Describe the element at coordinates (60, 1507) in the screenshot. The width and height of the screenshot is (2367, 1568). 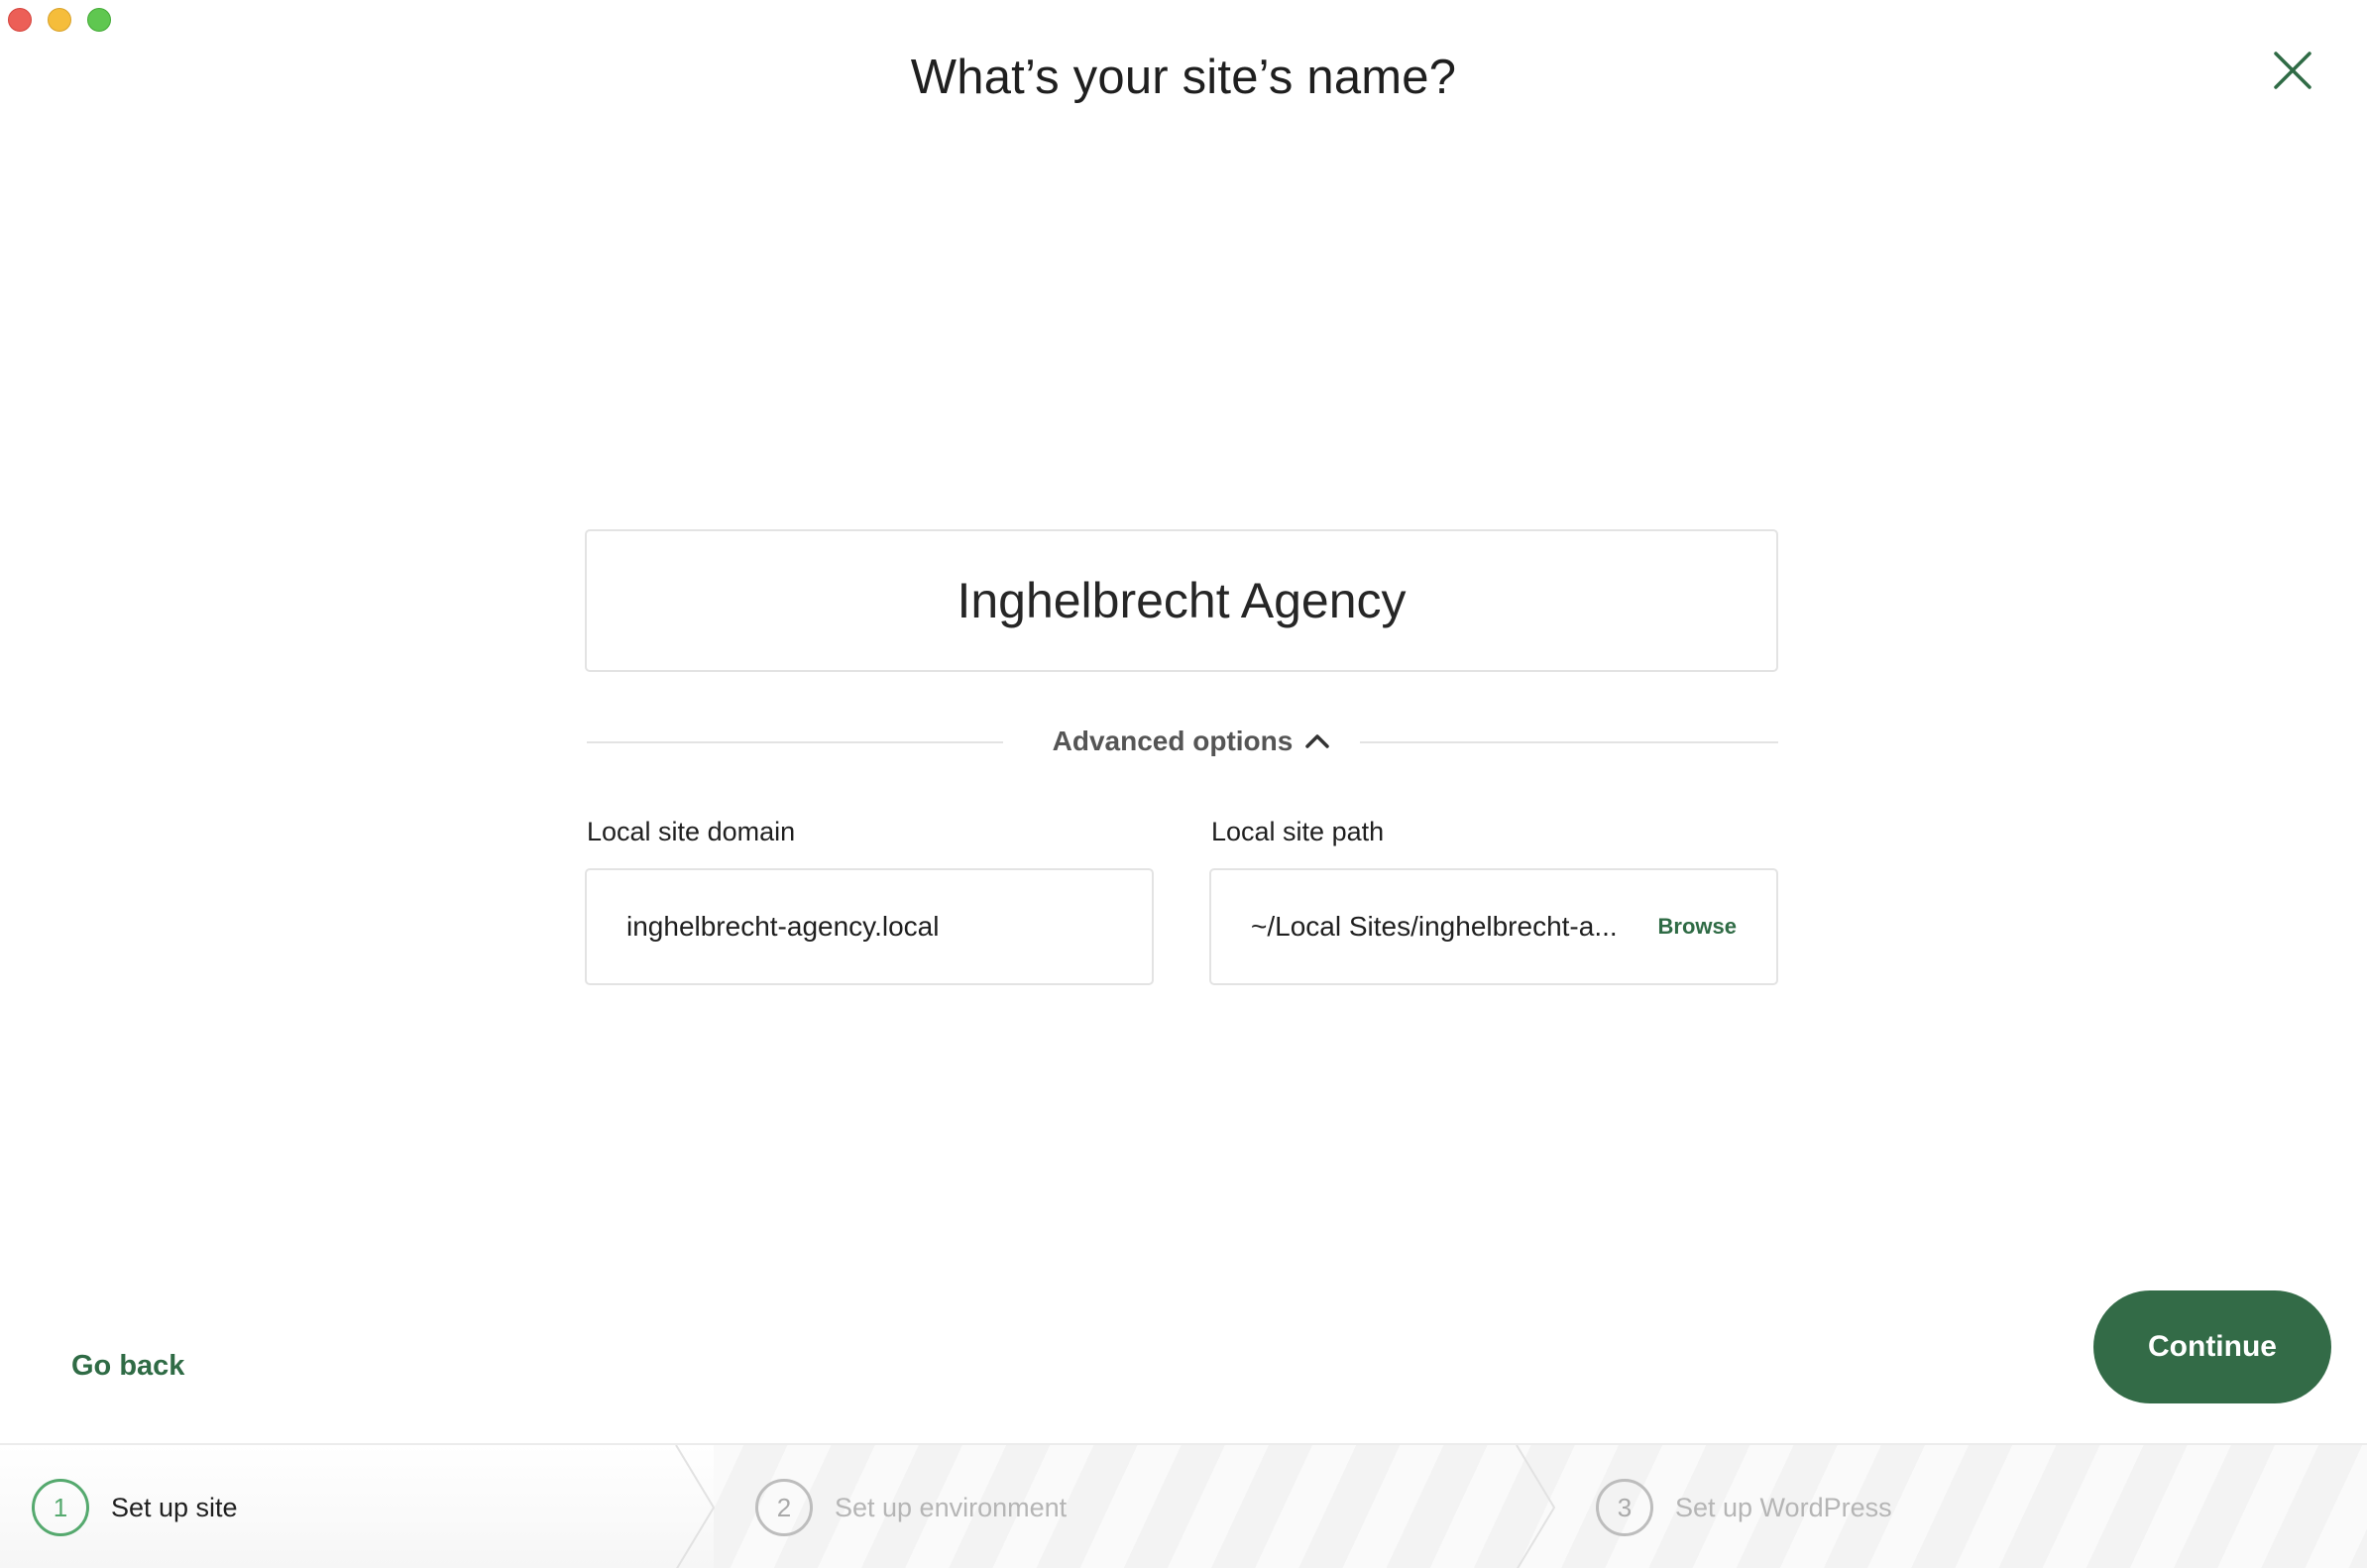
I see `step-number: 1` at that location.